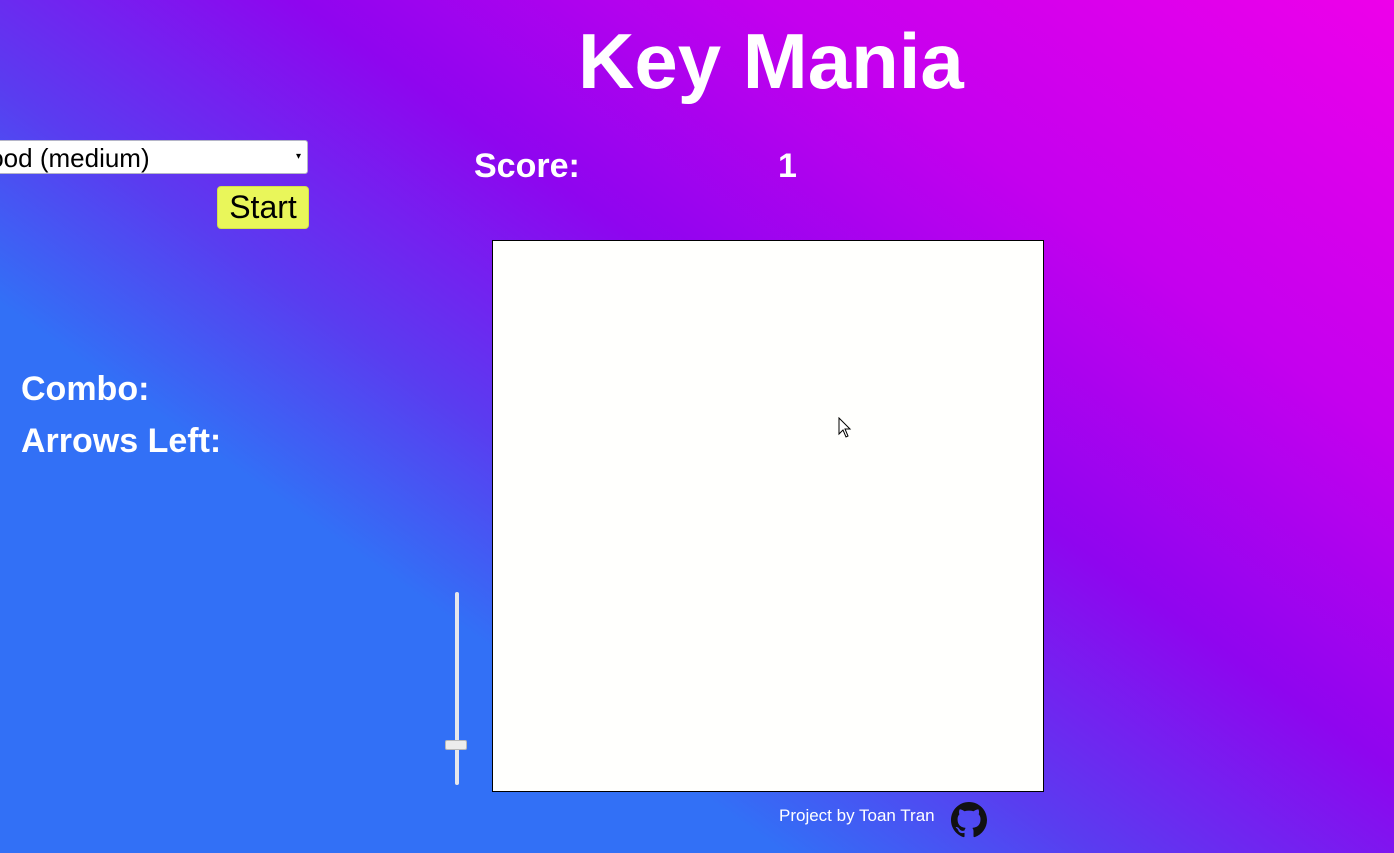 The image size is (1394, 853). Describe the element at coordinates (857, 815) in the screenshot. I see `footer-credit: Project by Toan Tran` at that location.